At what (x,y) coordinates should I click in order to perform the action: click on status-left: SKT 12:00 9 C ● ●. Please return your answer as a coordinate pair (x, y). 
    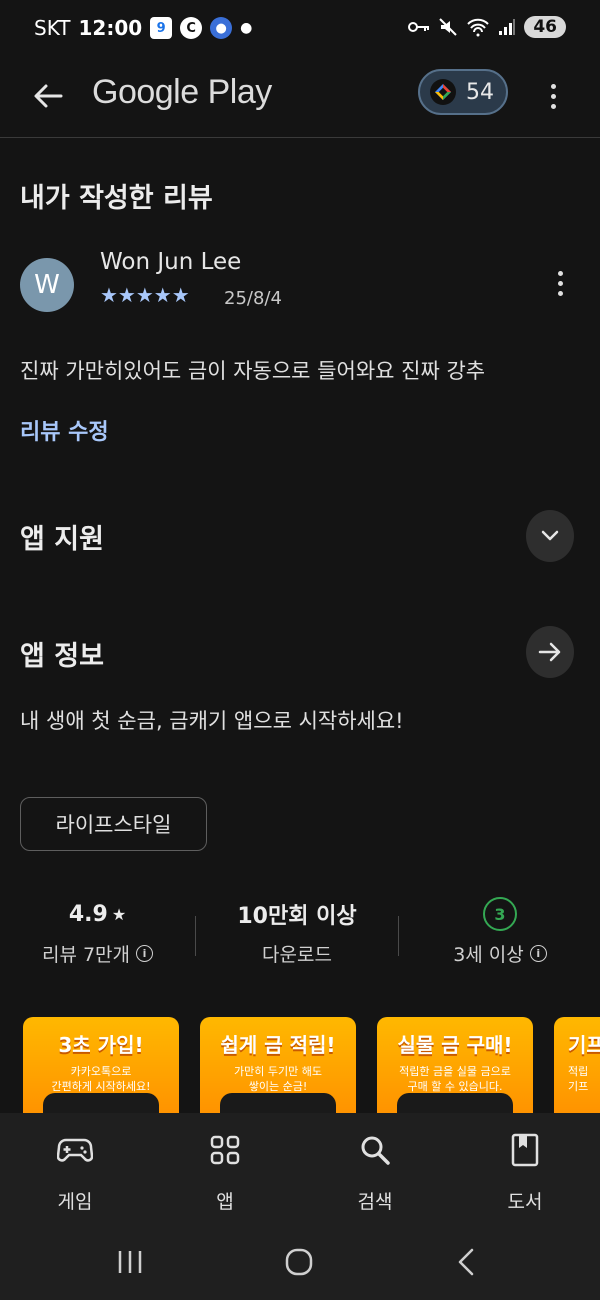
    Looking at the image, I should click on (143, 28).